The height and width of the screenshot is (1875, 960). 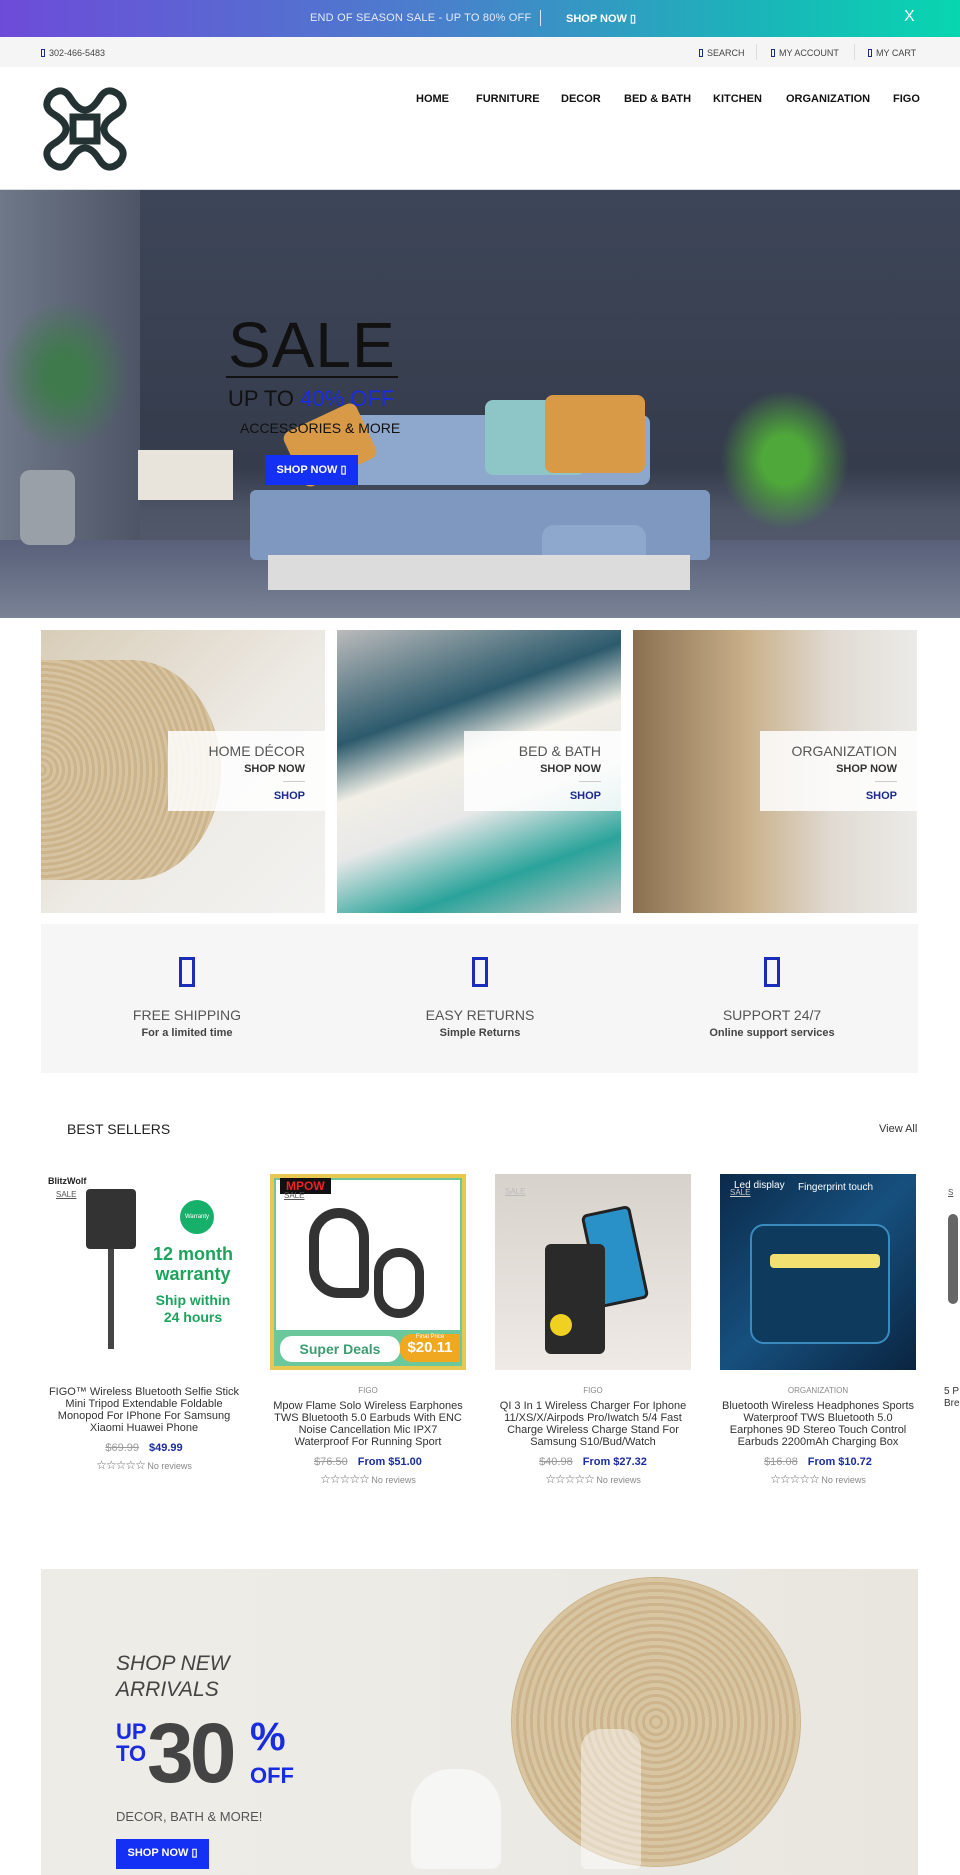 What do you see at coordinates (480, 1033) in the screenshot?
I see `feature-subtitle: Simple Returns` at bounding box center [480, 1033].